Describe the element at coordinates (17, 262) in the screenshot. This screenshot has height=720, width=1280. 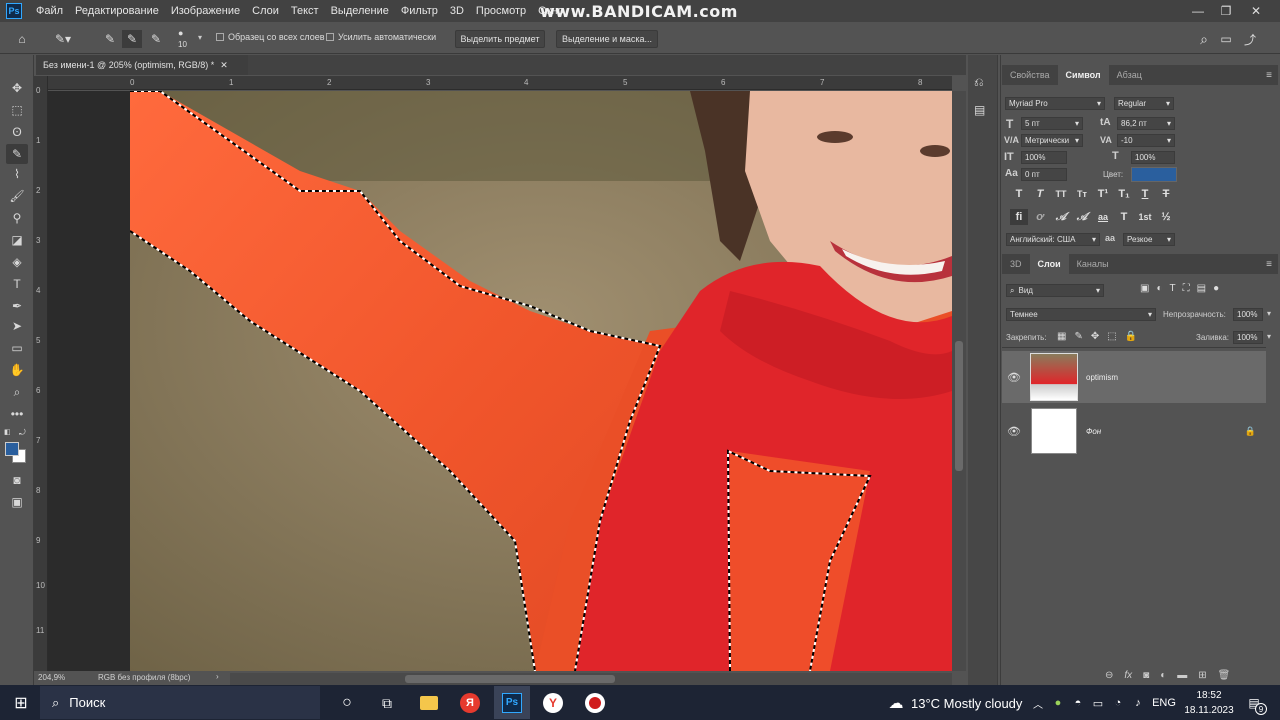
I see `gradient-tool-icon: ◈` at that location.